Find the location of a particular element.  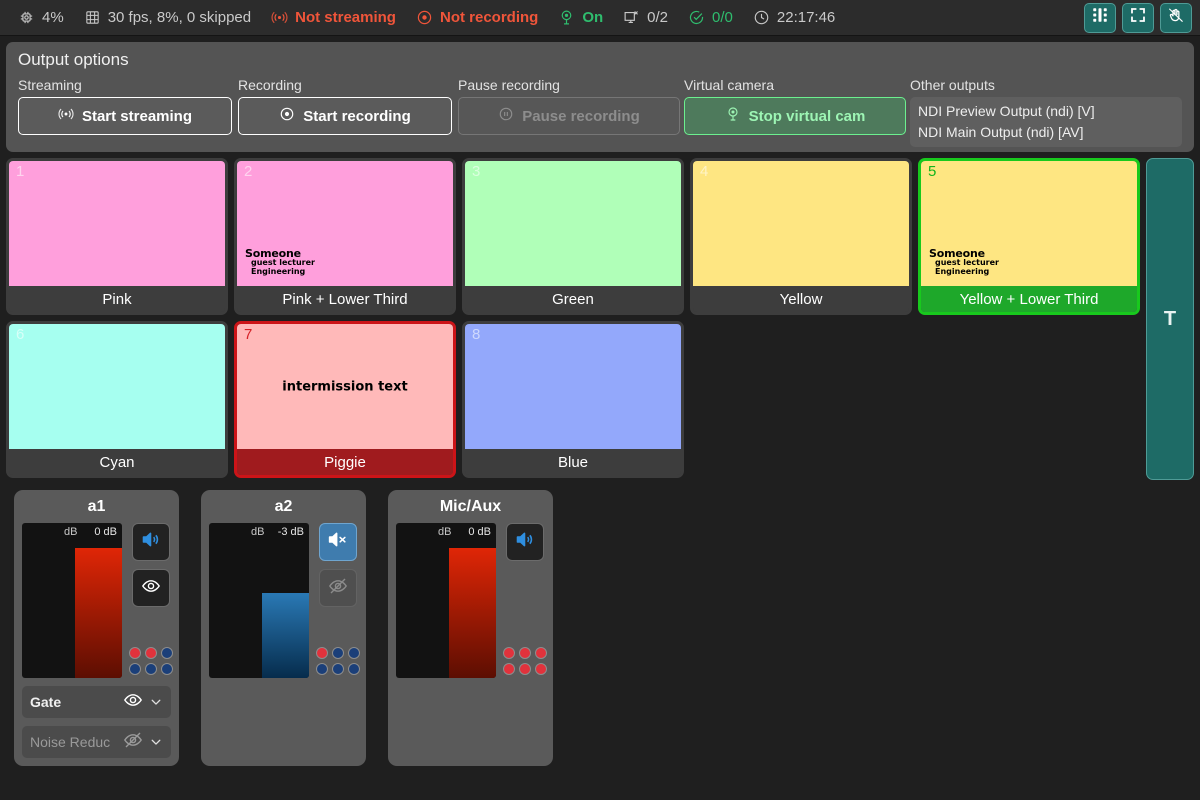

speaker-muted-icon is located at coordinates (337, 542).